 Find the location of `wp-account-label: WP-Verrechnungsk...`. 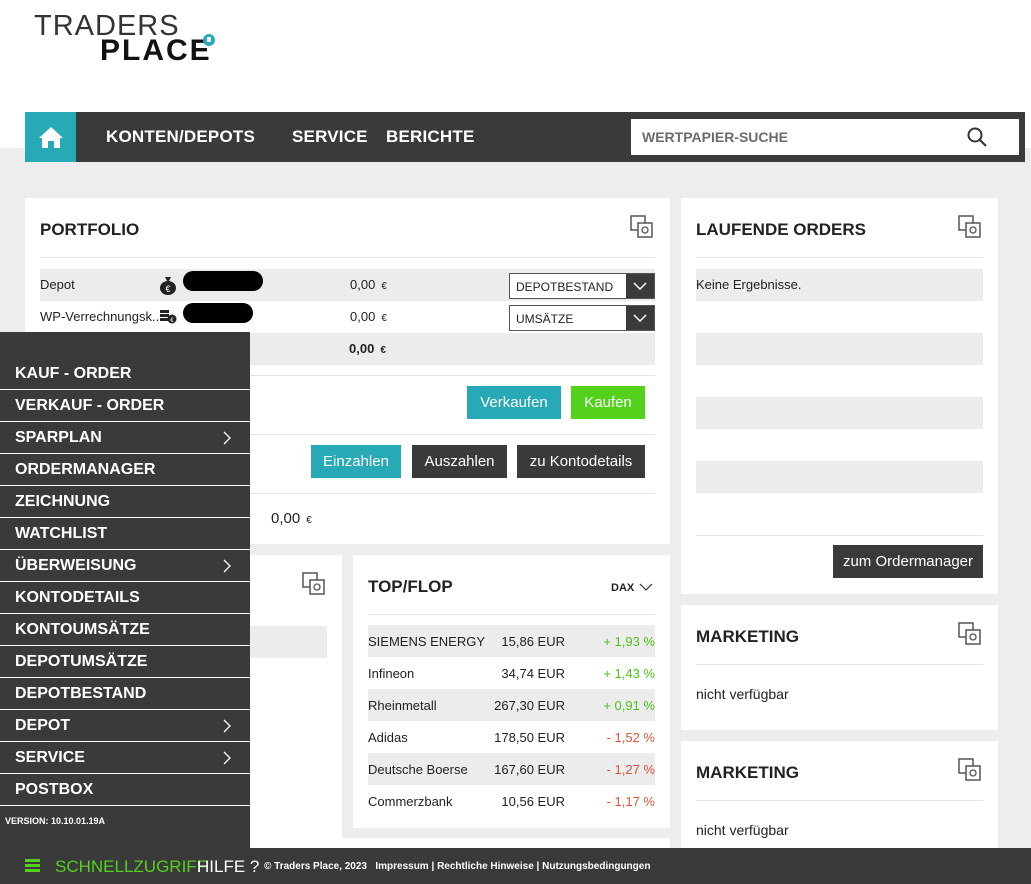

wp-account-label: WP-Verrechnungsk... is located at coordinates (101, 316).